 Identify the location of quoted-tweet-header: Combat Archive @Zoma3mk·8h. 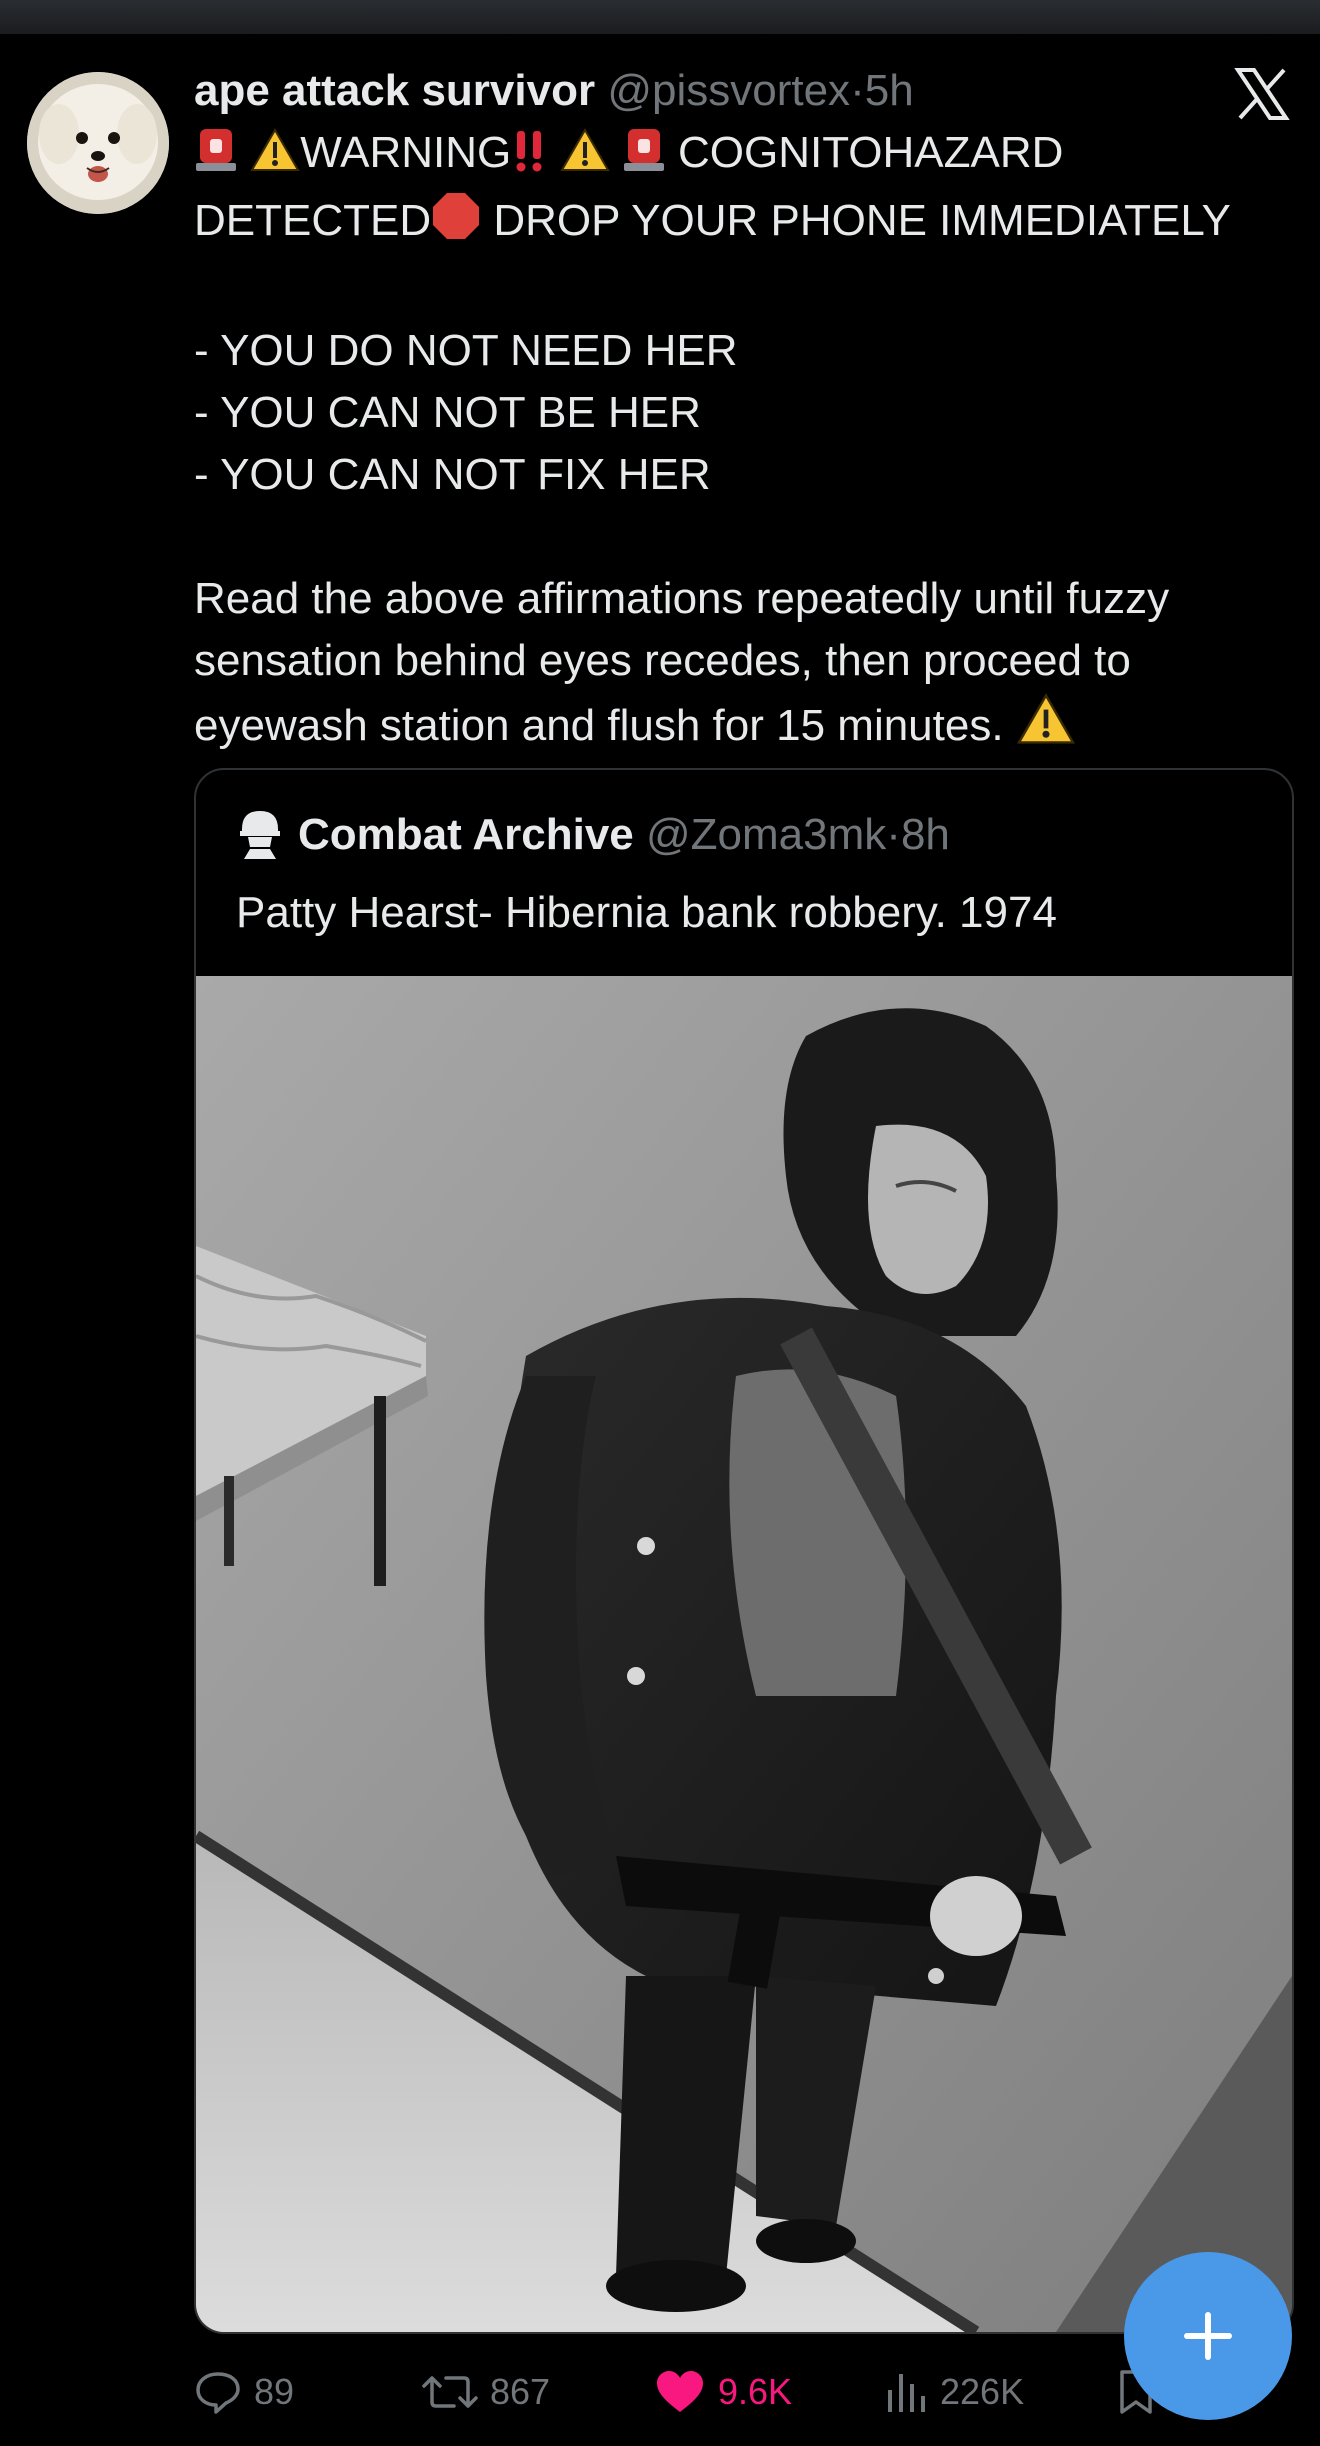
(593, 835).